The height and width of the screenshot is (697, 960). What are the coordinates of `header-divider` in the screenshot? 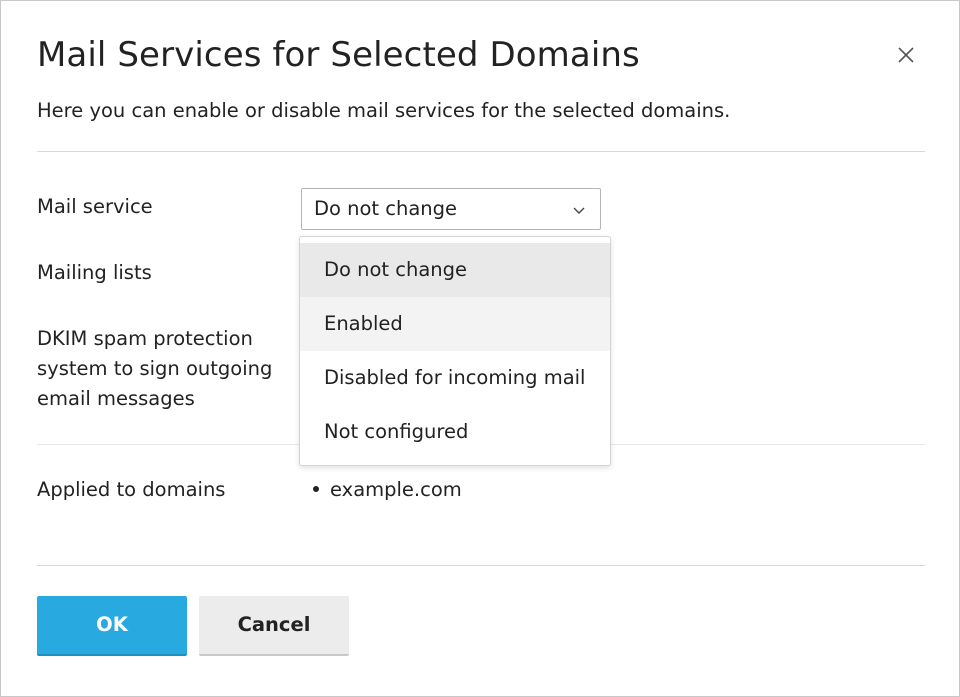 It's located at (481, 151).